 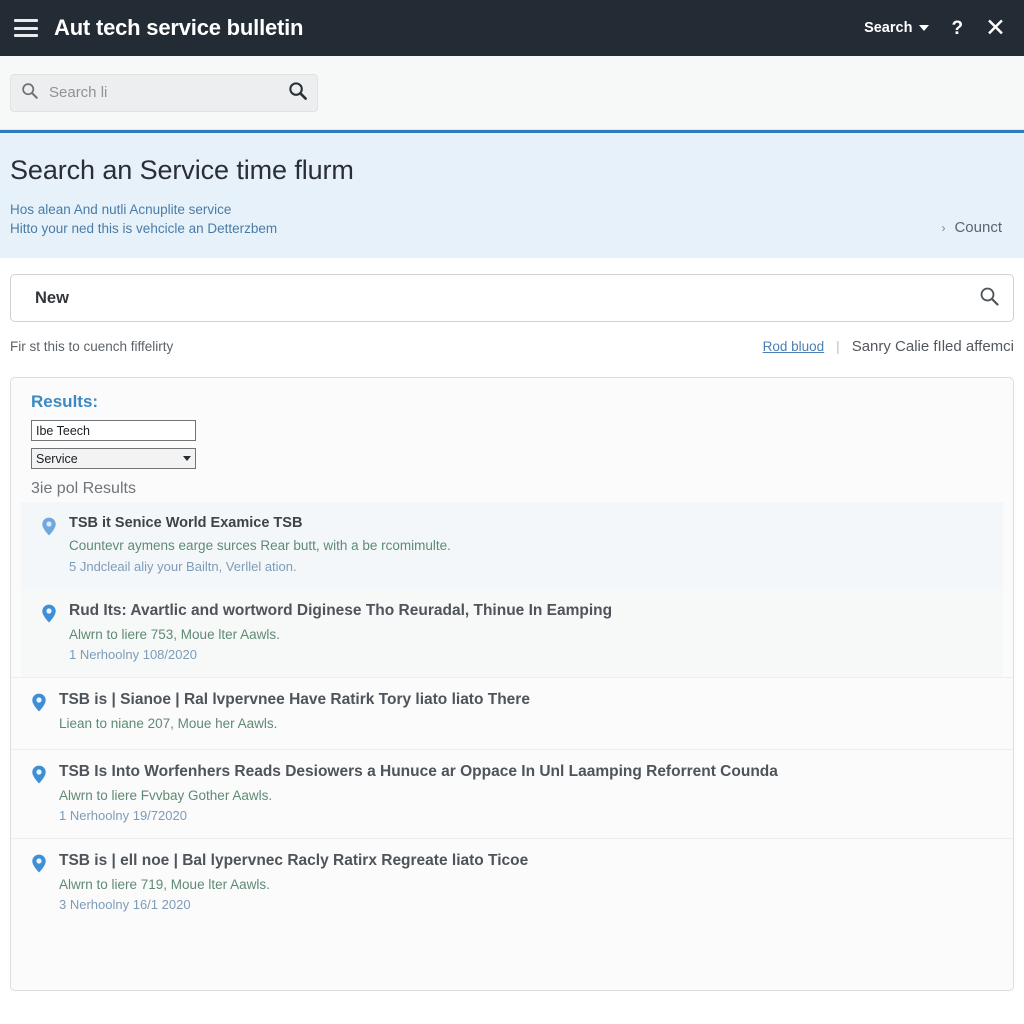 I want to click on quick-search-box, so click(x=164, y=92).